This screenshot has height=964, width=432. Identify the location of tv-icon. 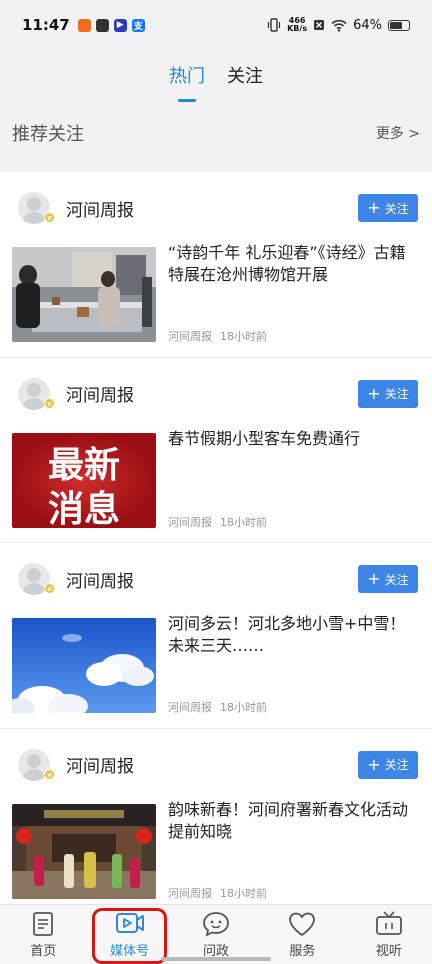
(388, 923).